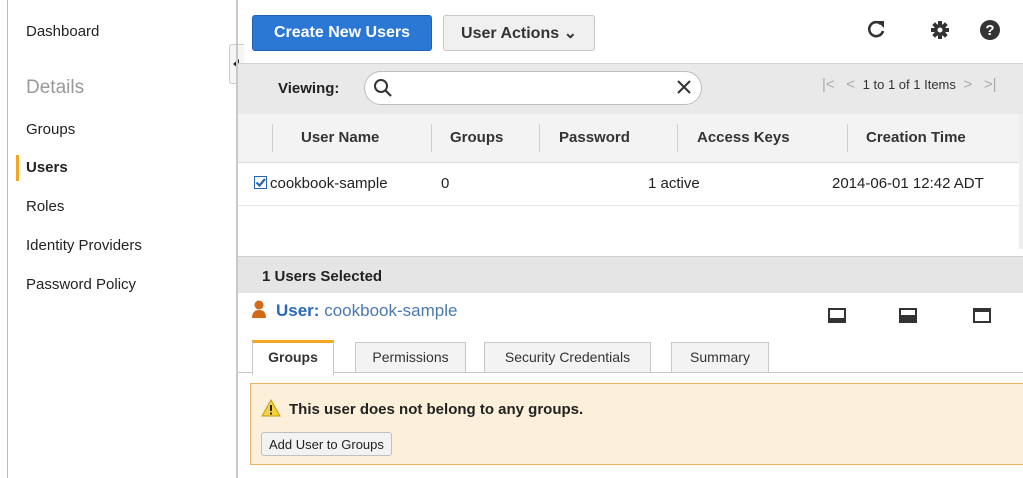  What do you see at coordinates (594, 137) in the screenshot?
I see `column-header-password: Password` at bounding box center [594, 137].